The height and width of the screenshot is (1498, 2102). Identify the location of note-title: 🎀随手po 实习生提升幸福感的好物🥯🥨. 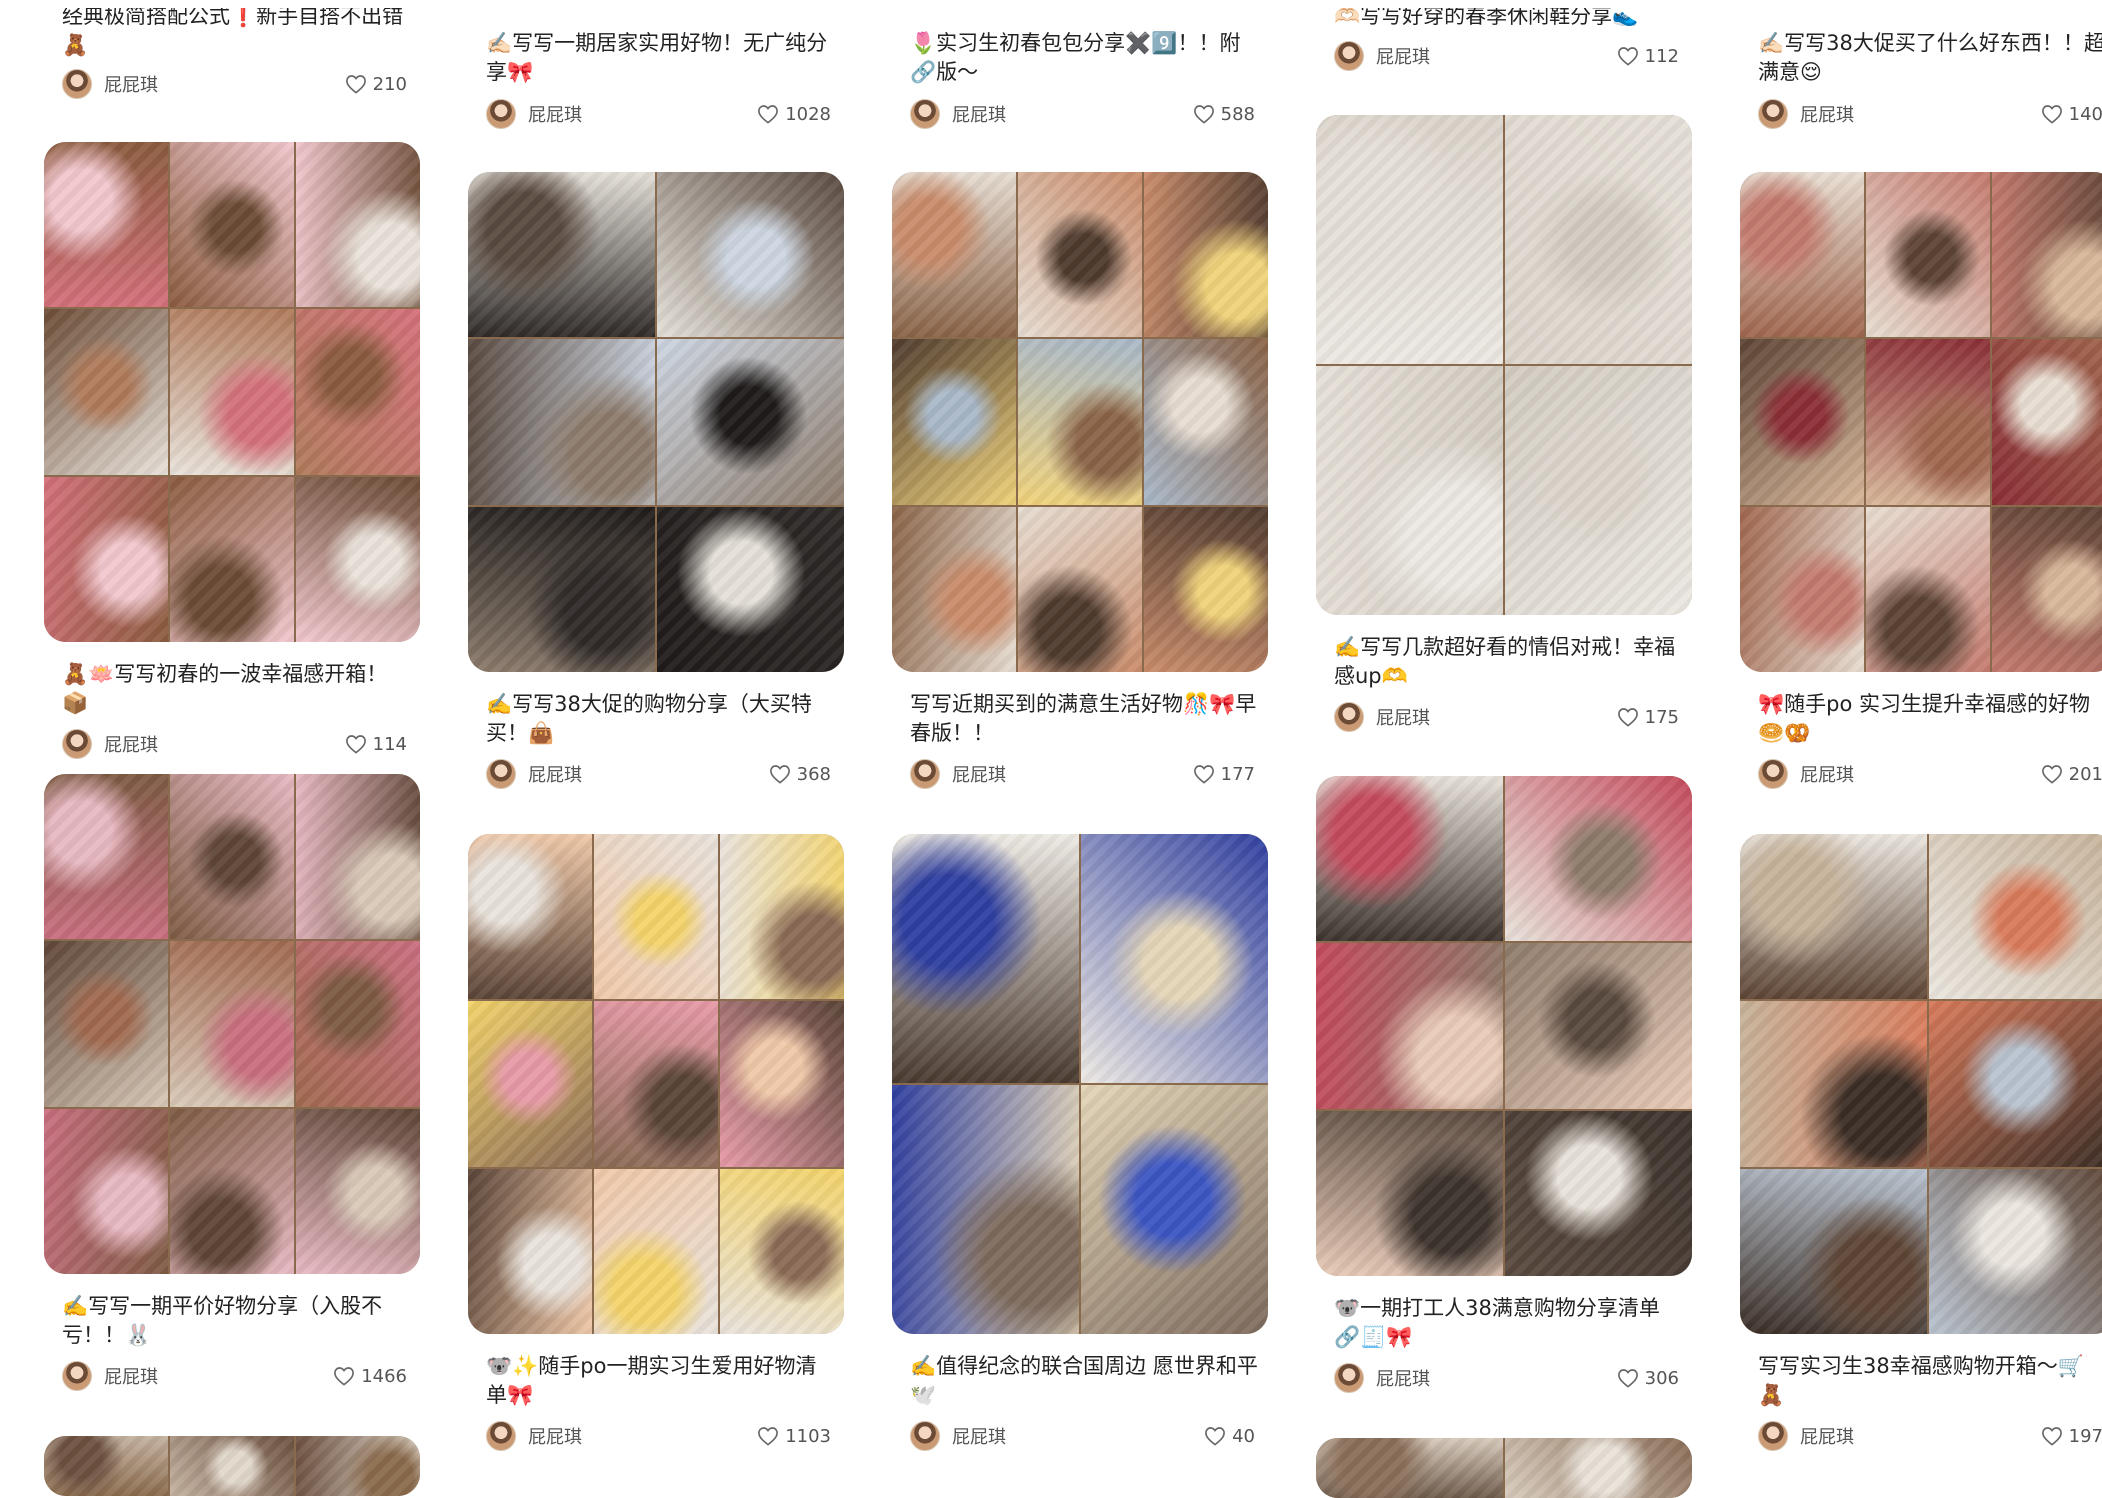
(1930, 719).